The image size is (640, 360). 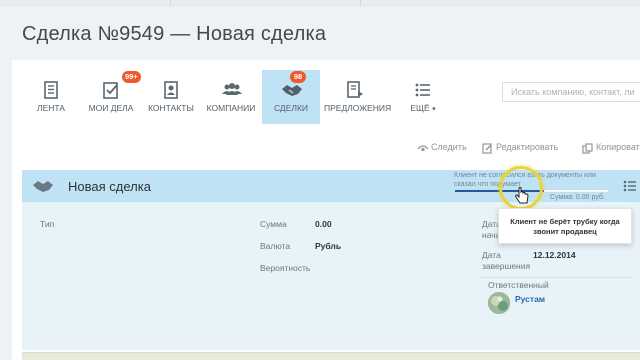 I want to click on contacts-icon, so click(x=171, y=90).